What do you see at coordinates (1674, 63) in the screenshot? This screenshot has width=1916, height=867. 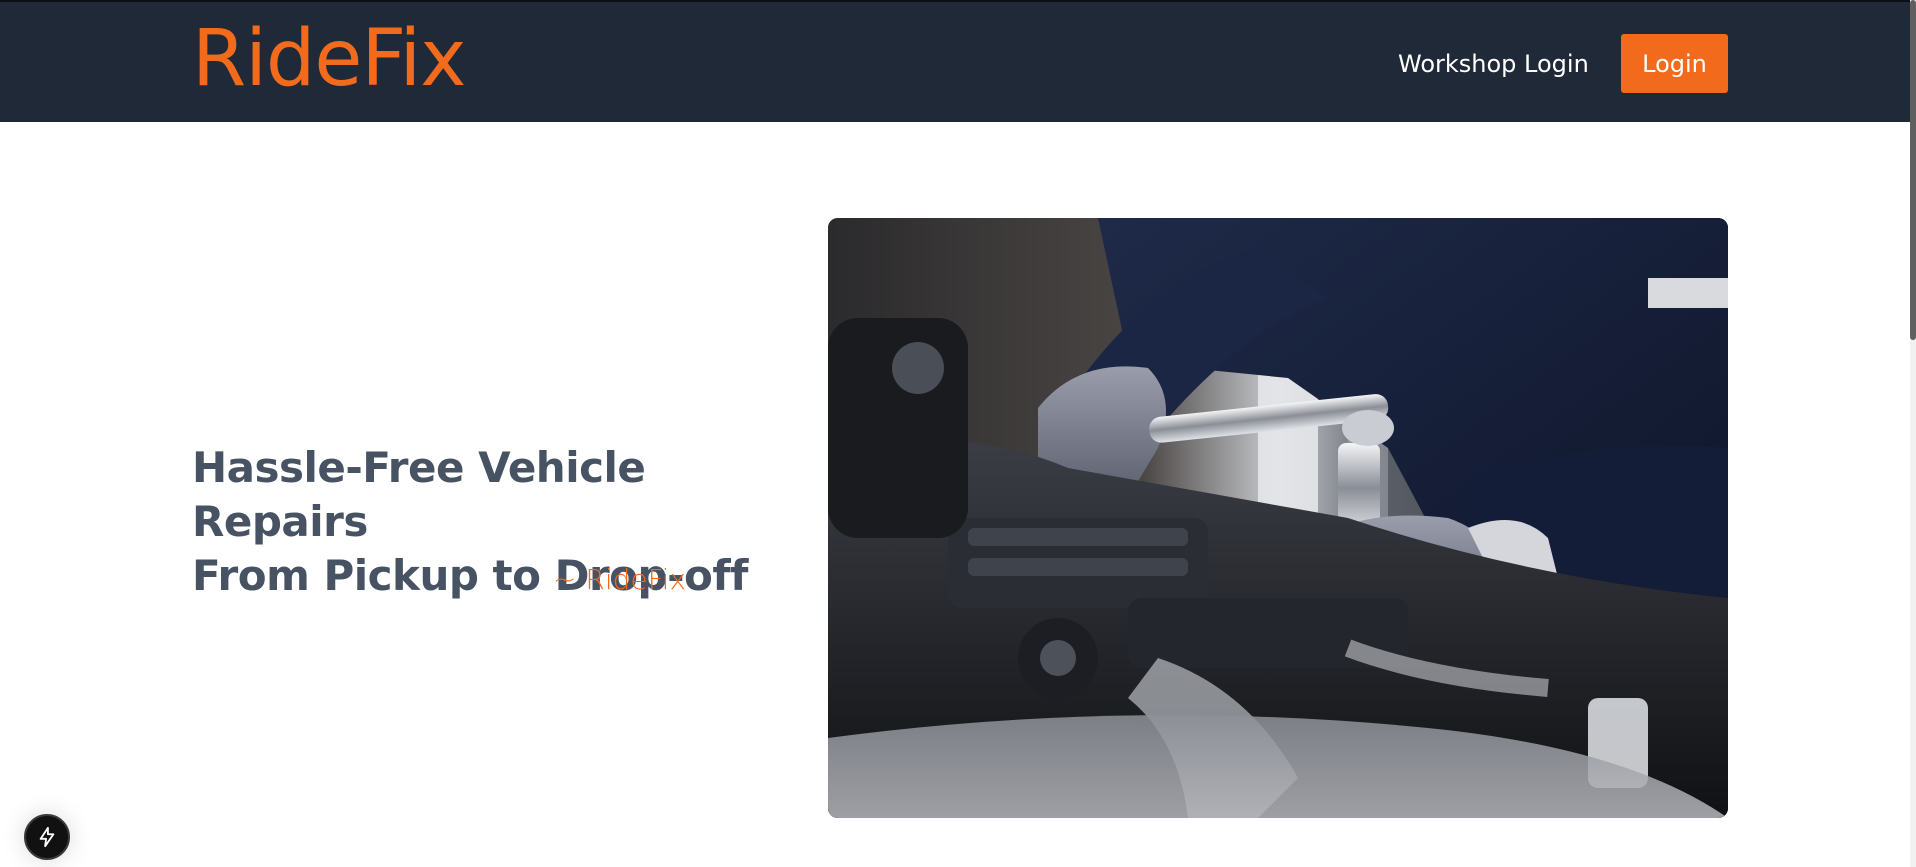 I see `login-button: Login` at bounding box center [1674, 63].